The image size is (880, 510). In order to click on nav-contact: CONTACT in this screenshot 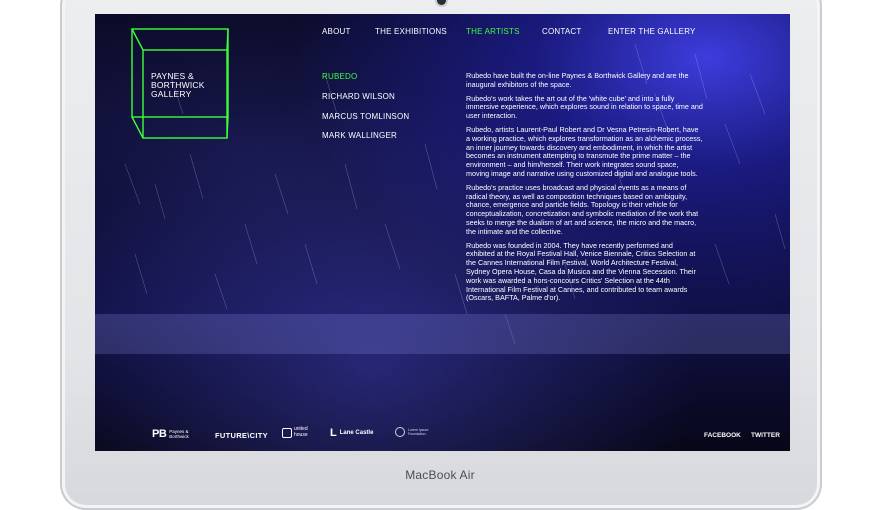, I will do `click(561, 31)`.